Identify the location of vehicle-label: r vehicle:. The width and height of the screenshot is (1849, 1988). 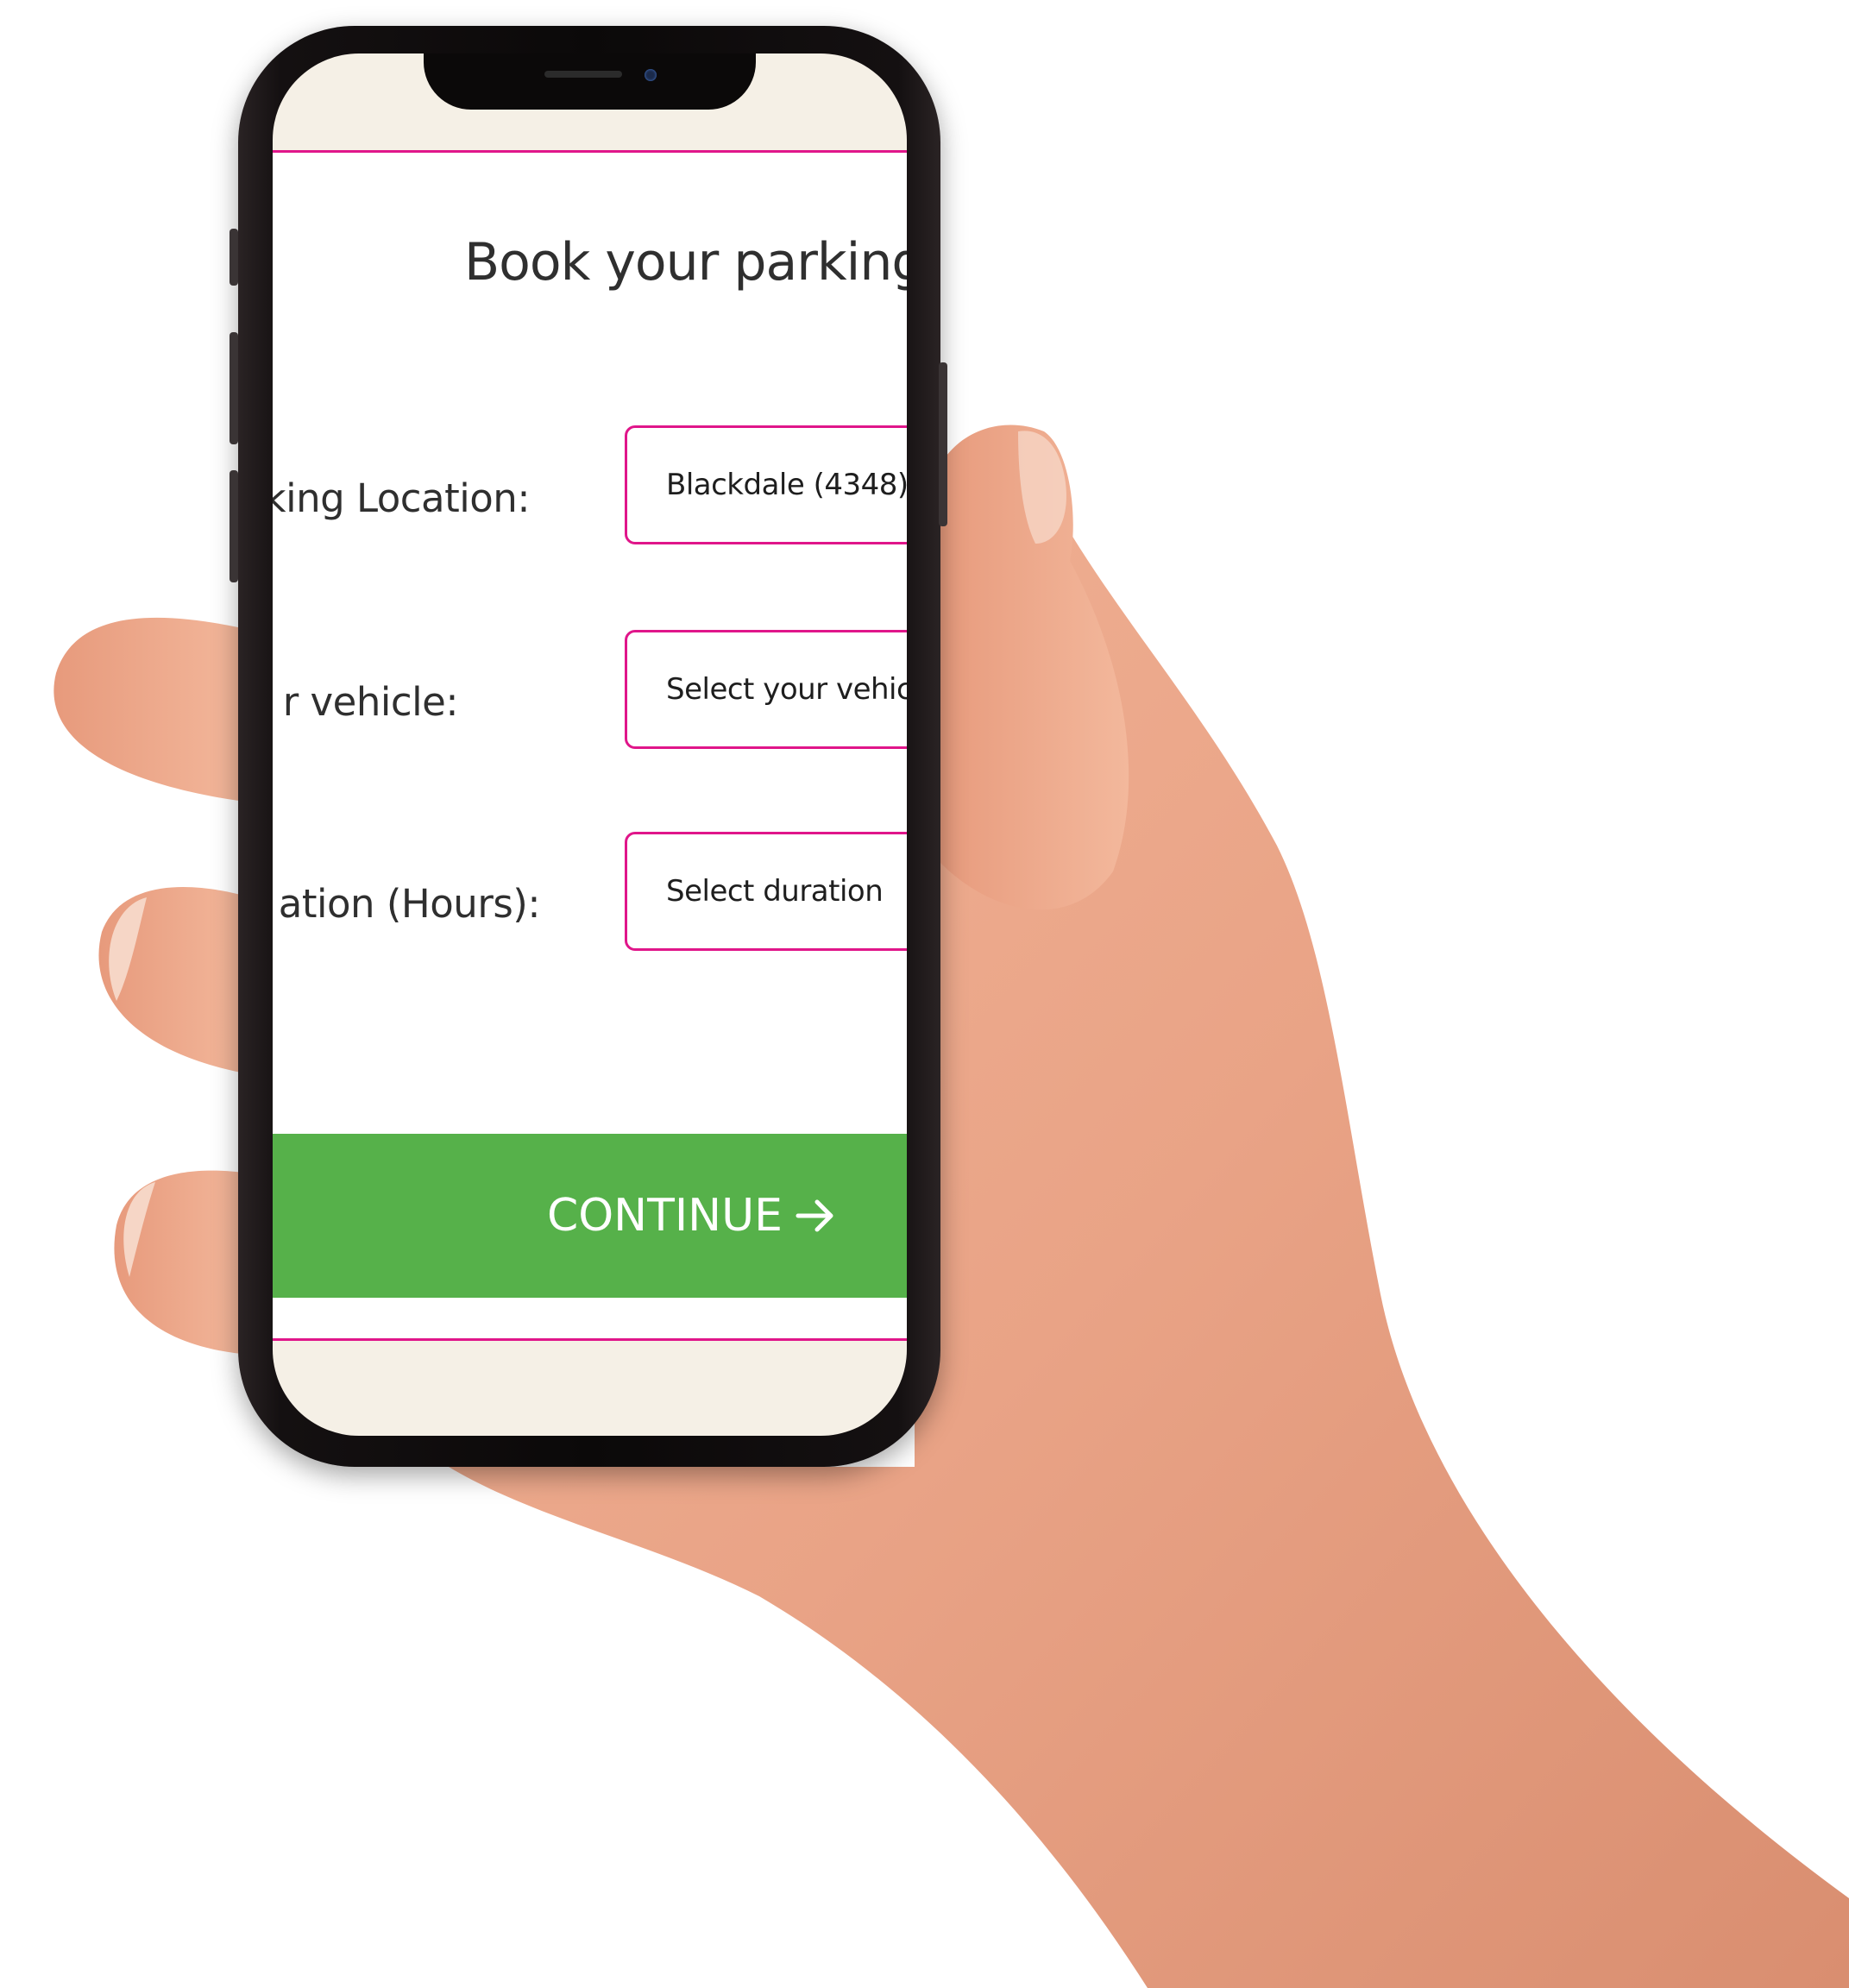
(370, 702).